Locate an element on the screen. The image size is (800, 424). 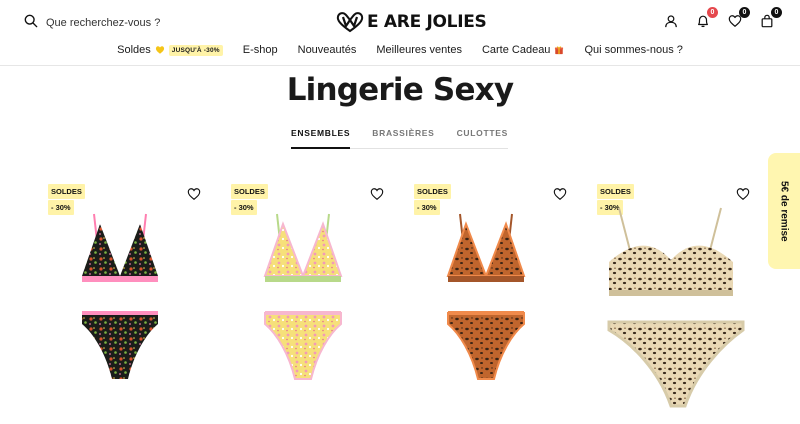
nav-item-eshop: E-shop is located at coordinates (260, 50).